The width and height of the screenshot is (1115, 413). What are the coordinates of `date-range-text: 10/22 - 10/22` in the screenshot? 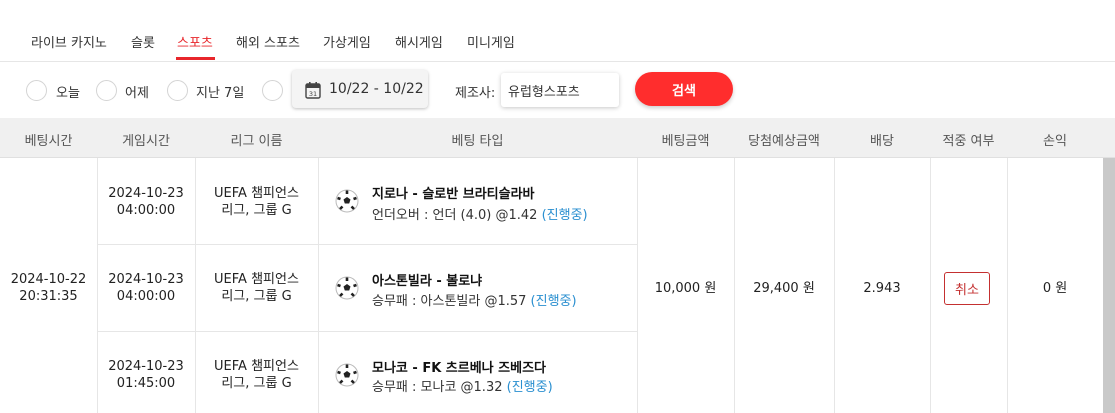 It's located at (376, 89).